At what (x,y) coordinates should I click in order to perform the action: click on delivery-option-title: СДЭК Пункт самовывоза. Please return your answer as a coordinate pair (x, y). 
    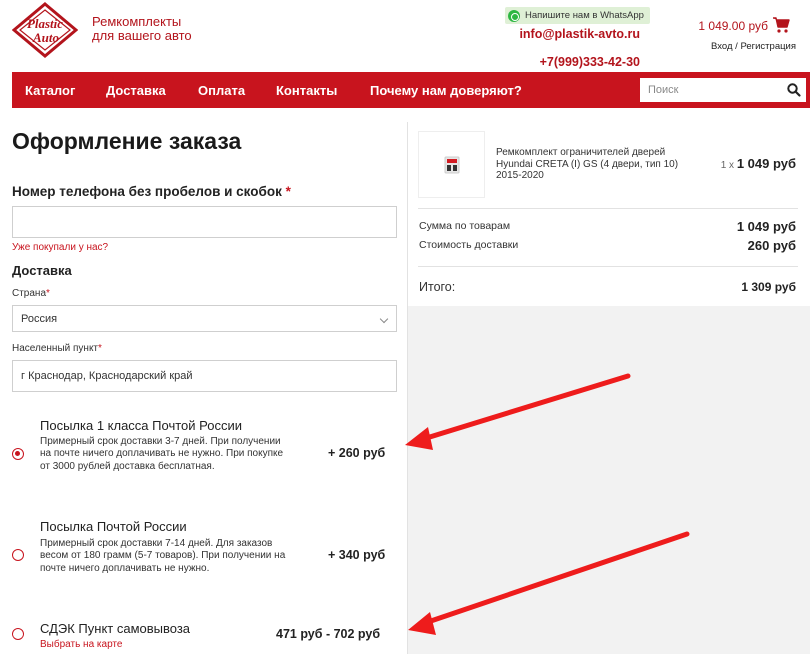
    Looking at the image, I should click on (115, 628).